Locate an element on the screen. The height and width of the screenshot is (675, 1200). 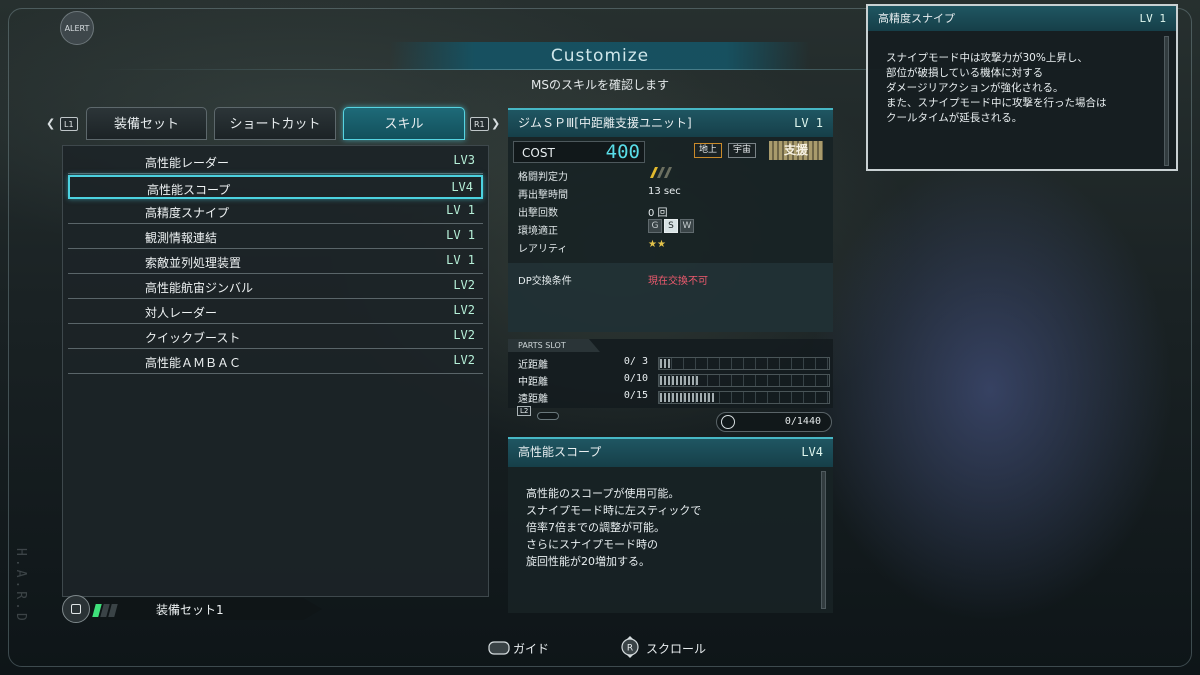
parts-label: 遠距離 is located at coordinates (533, 399).